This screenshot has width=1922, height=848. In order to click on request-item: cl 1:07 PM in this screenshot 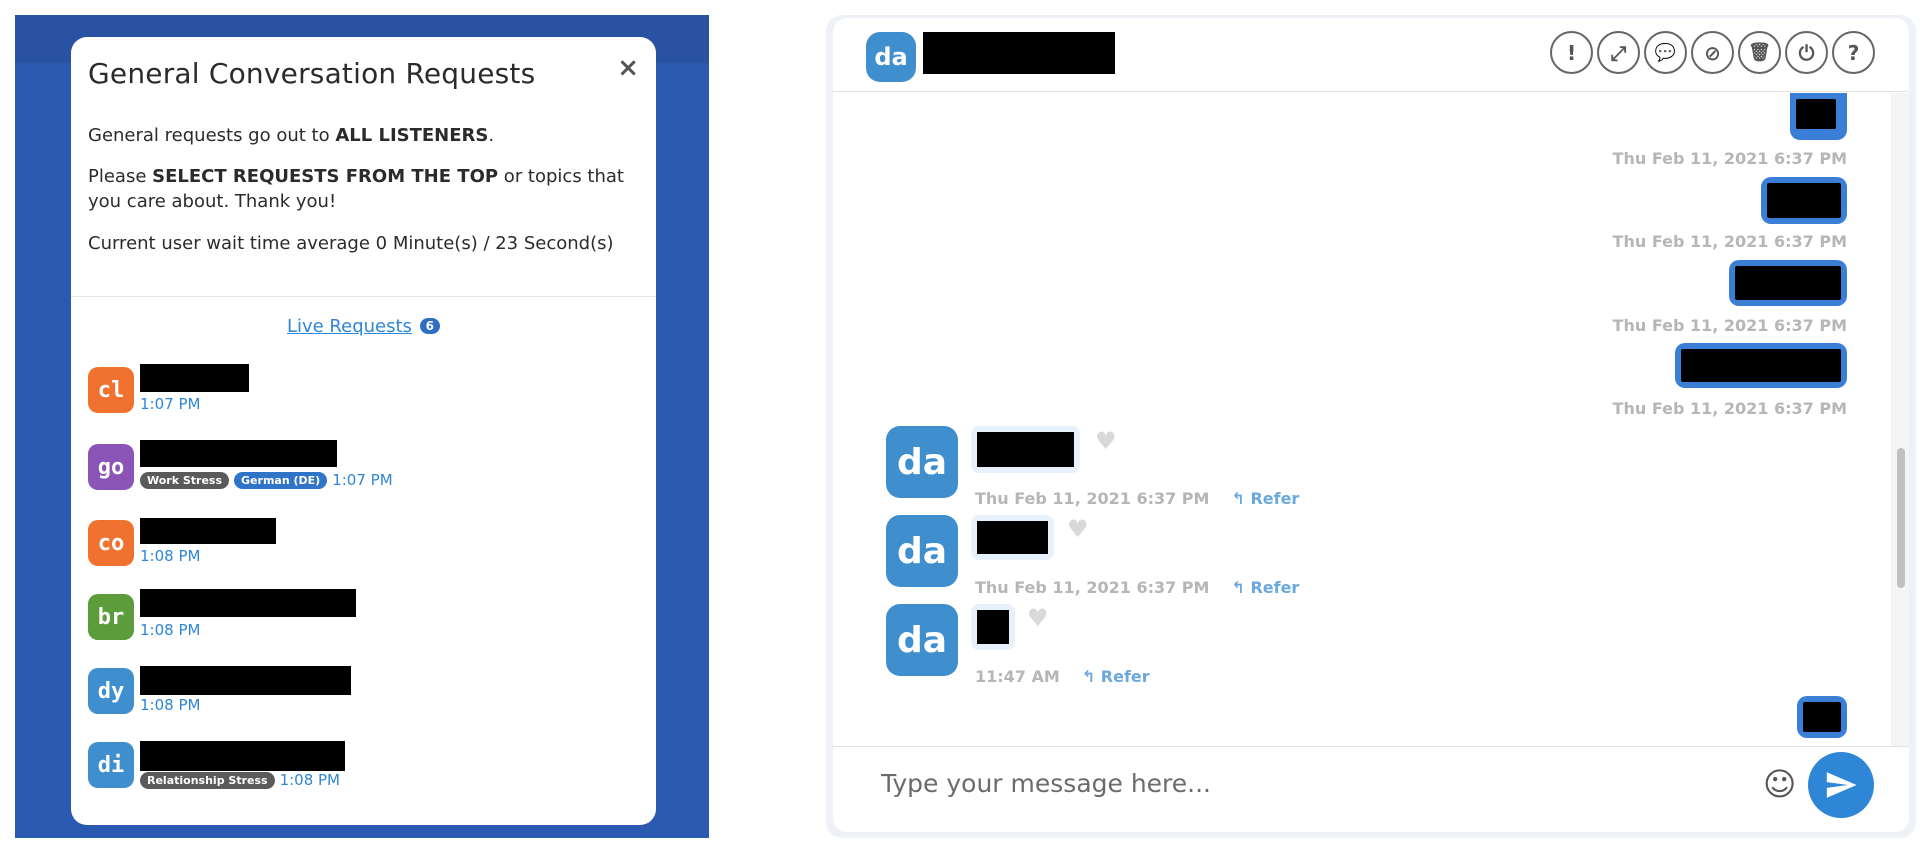, I will do `click(358, 389)`.